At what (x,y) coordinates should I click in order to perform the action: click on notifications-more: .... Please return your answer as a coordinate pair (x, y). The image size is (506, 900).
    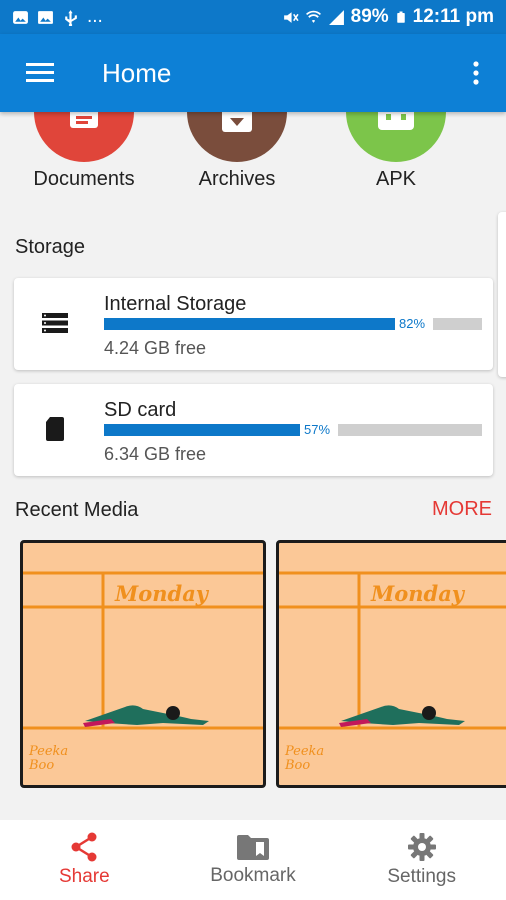
    Looking at the image, I should click on (95, 16).